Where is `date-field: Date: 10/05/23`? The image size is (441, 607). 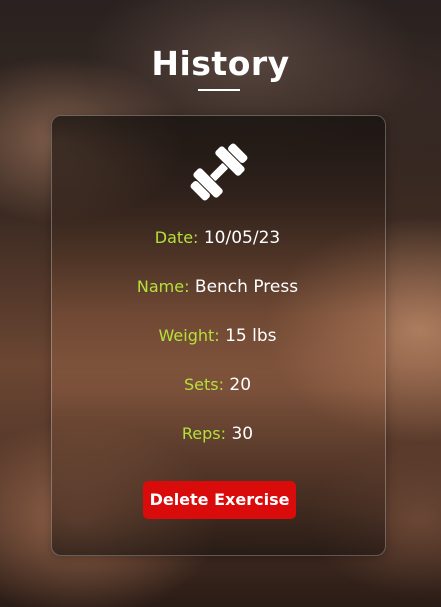
date-field: Date: 10/05/23 is located at coordinates (217, 238).